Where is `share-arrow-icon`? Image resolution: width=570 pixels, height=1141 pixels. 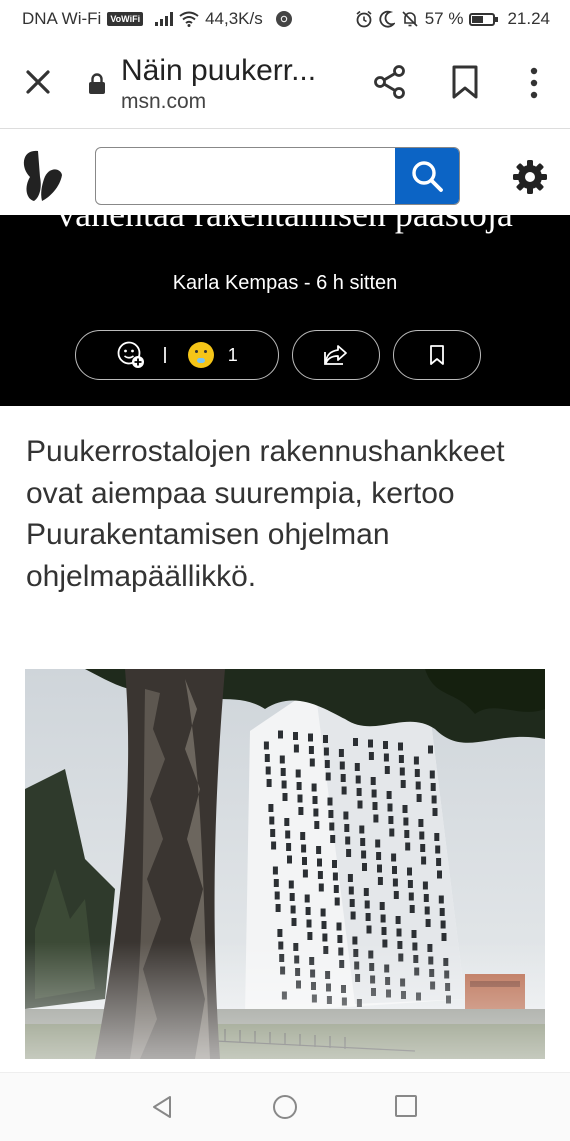
share-arrow-icon is located at coordinates (335, 355).